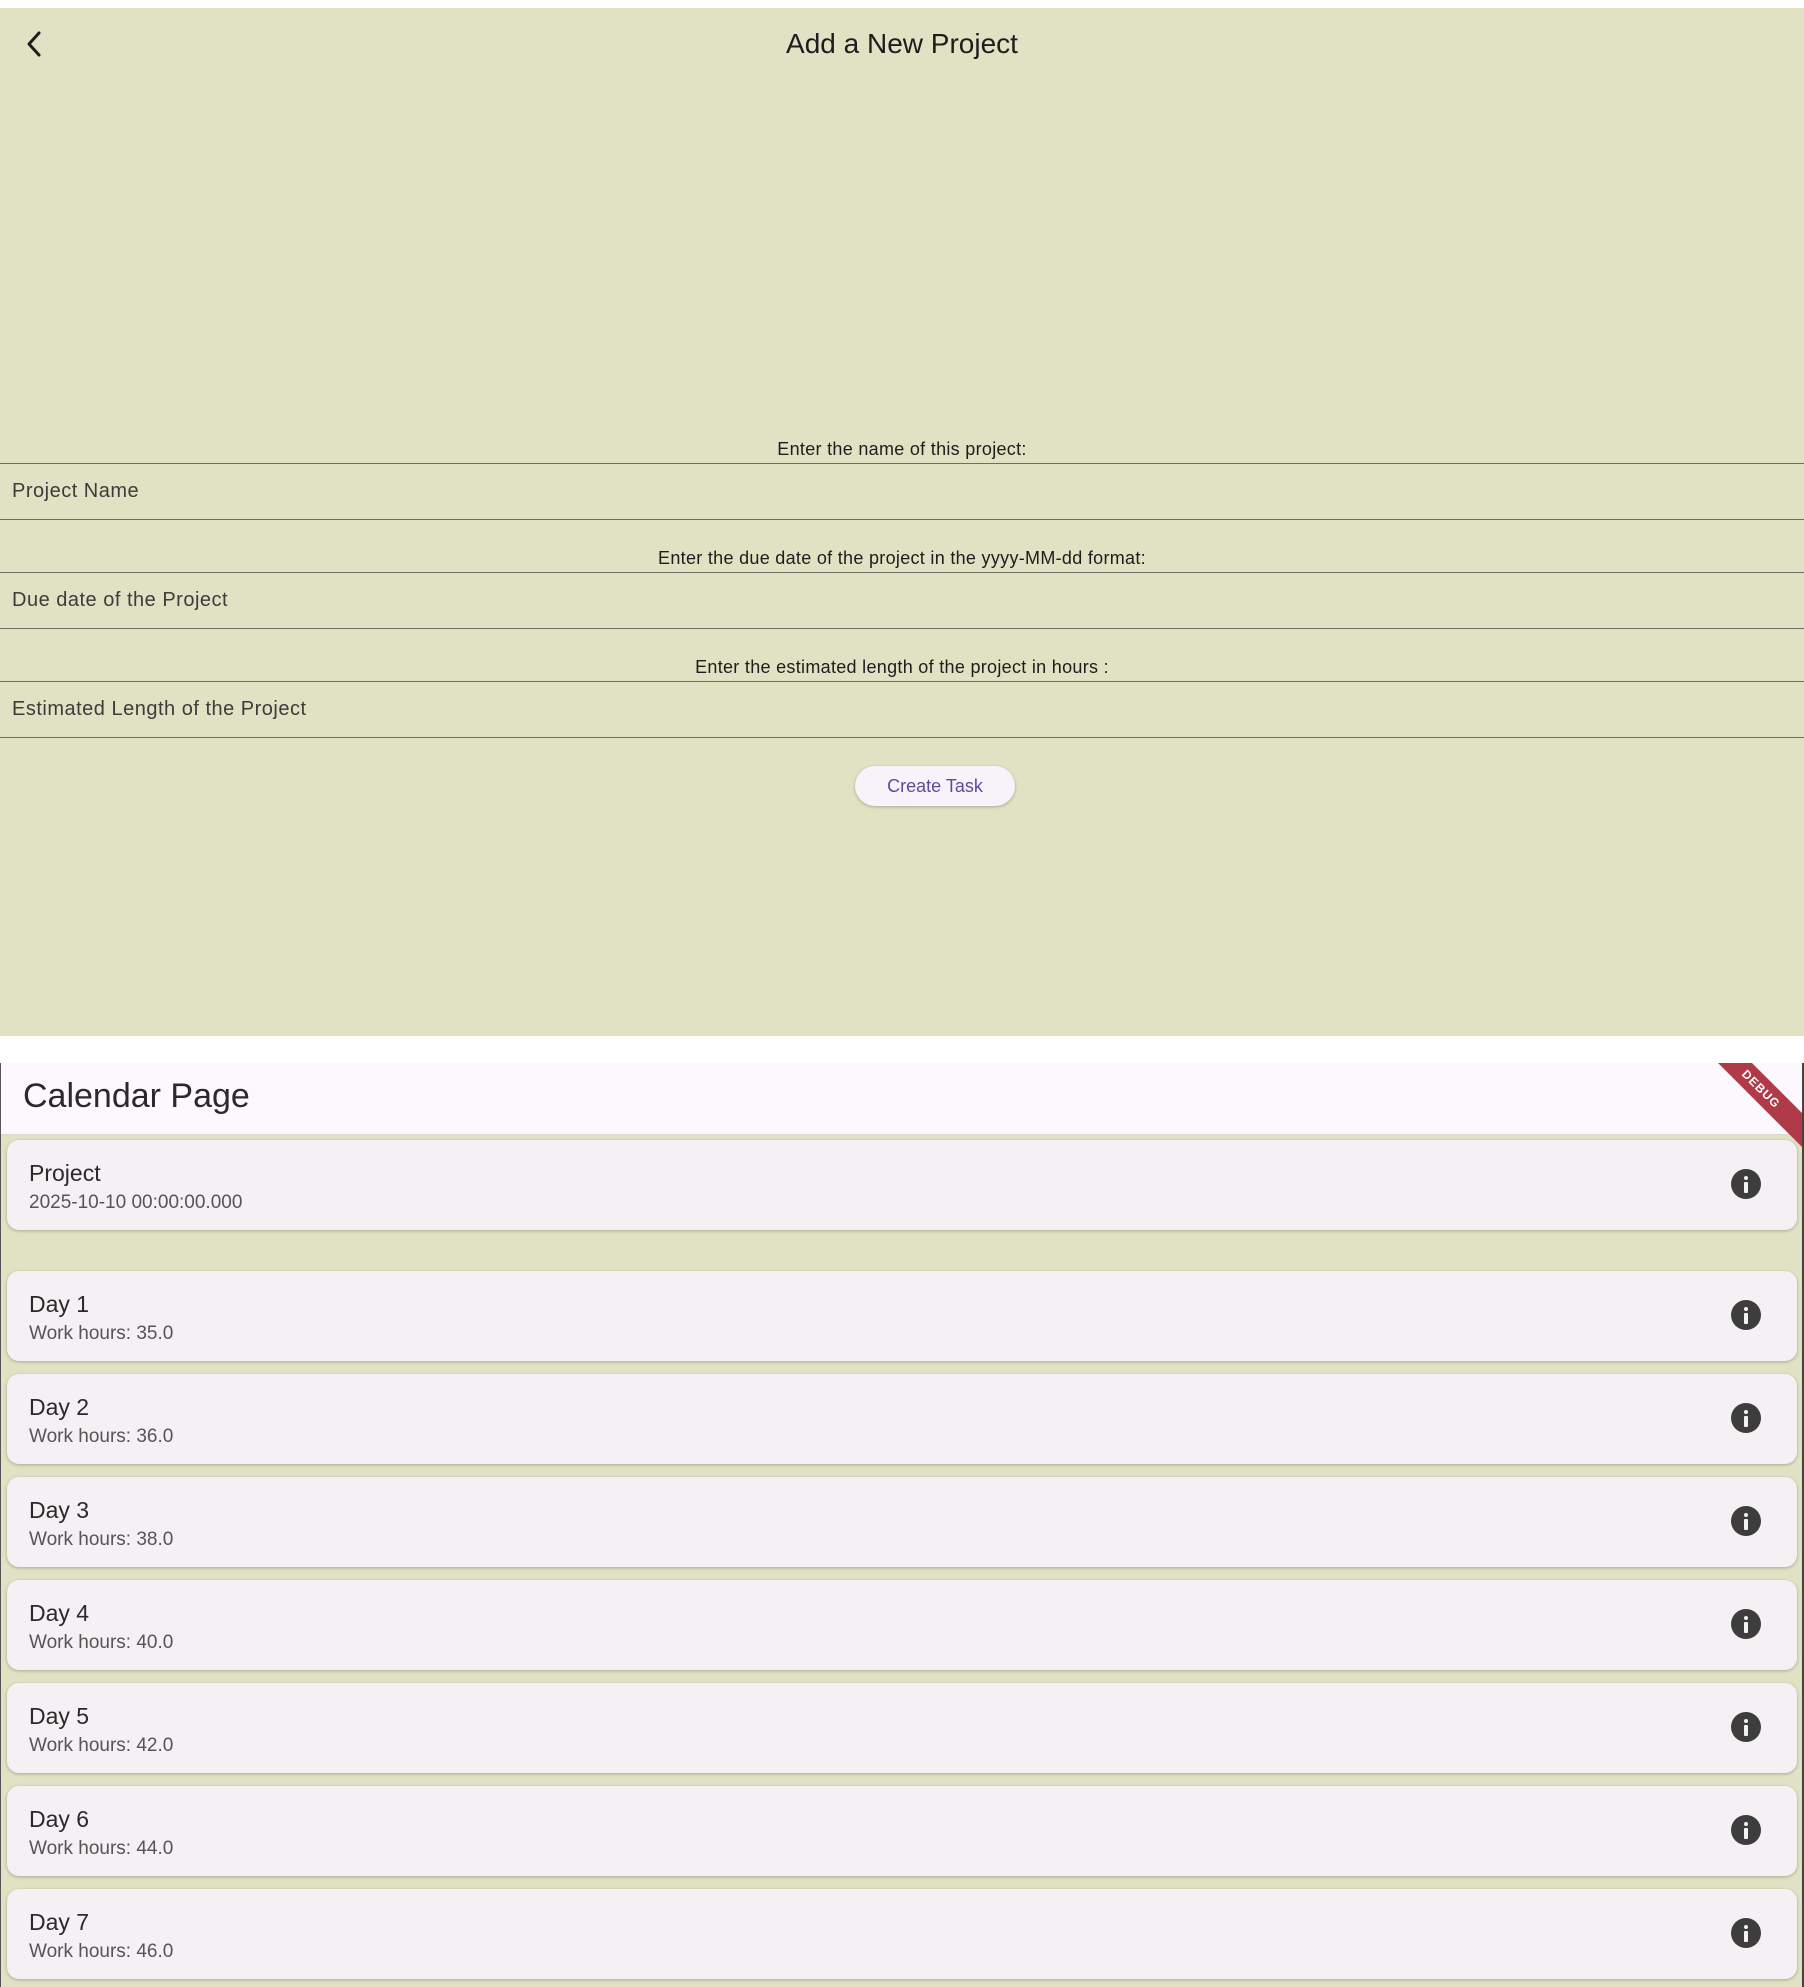 Image resolution: width=1804 pixels, height=1987 pixels. Describe the element at coordinates (935, 786) in the screenshot. I see `create-task-button: Create Task` at that location.